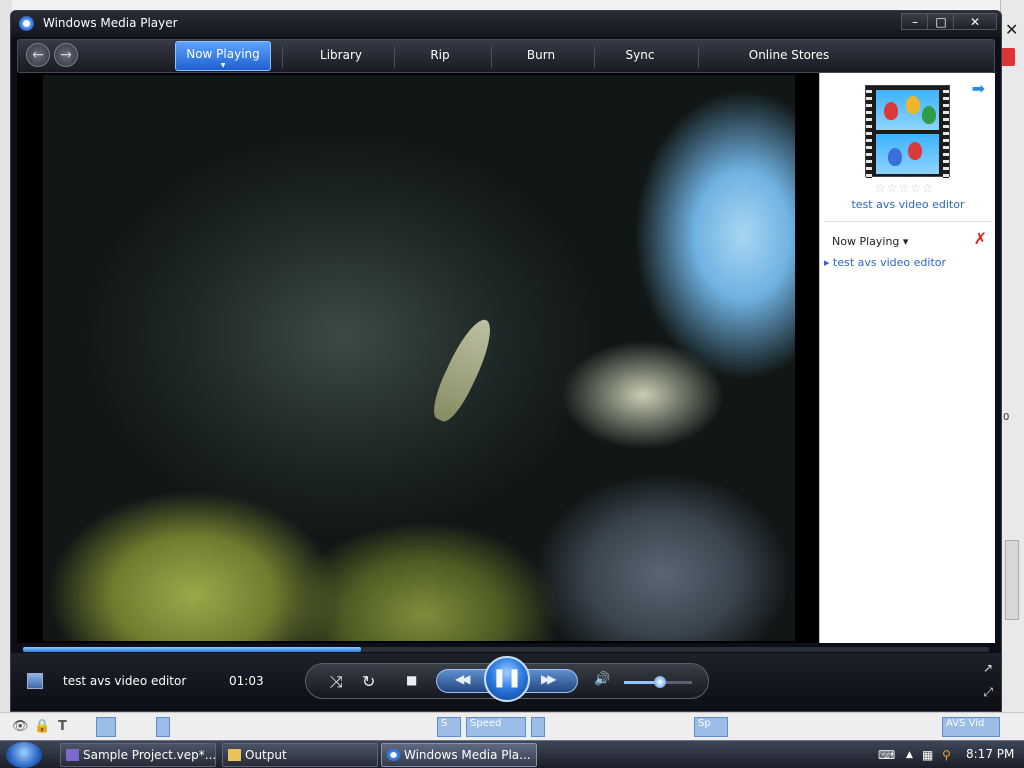  What do you see at coordinates (660, 682) in the screenshot?
I see `volume-knob` at bounding box center [660, 682].